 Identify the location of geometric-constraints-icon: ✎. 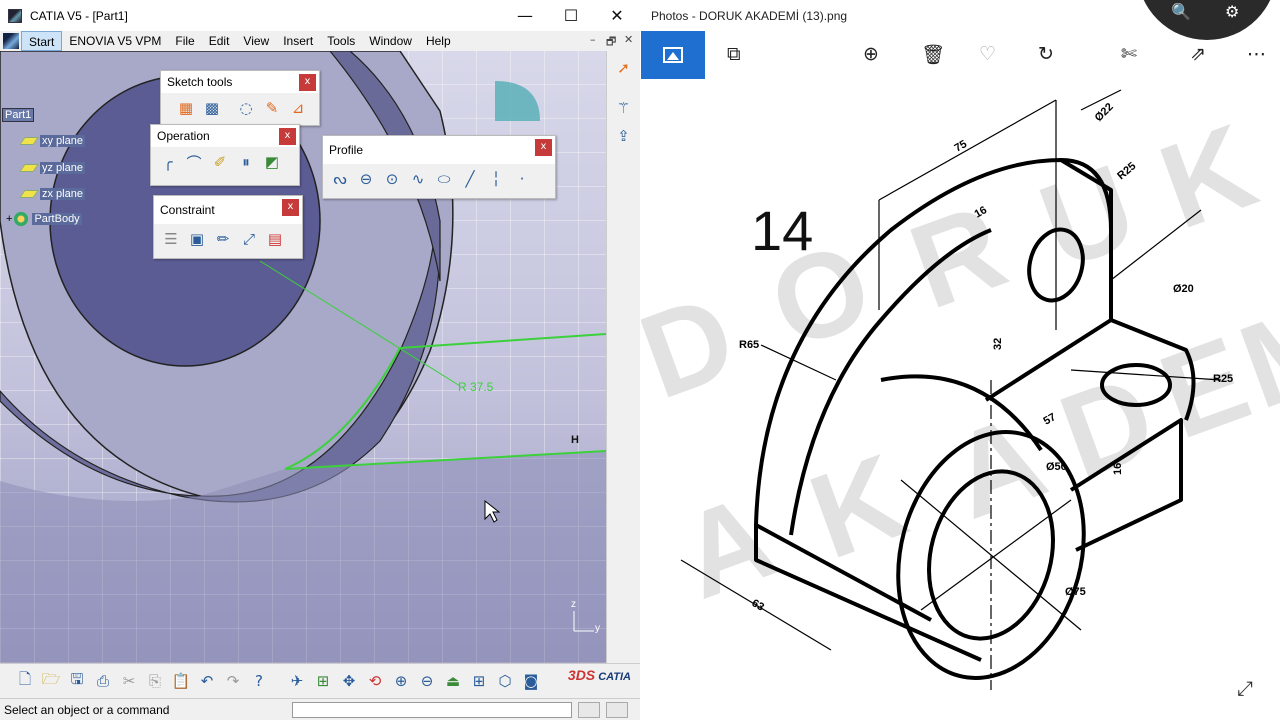
(272, 108).